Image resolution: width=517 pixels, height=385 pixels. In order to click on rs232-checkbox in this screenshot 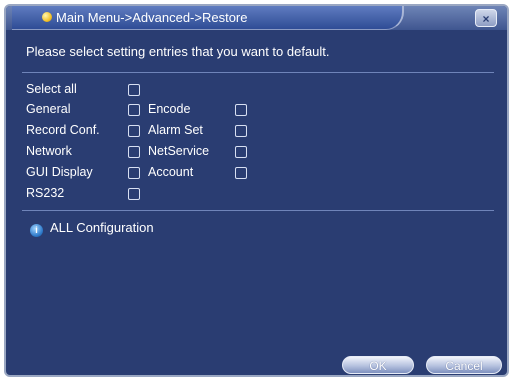, I will do `click(134, 194)`.